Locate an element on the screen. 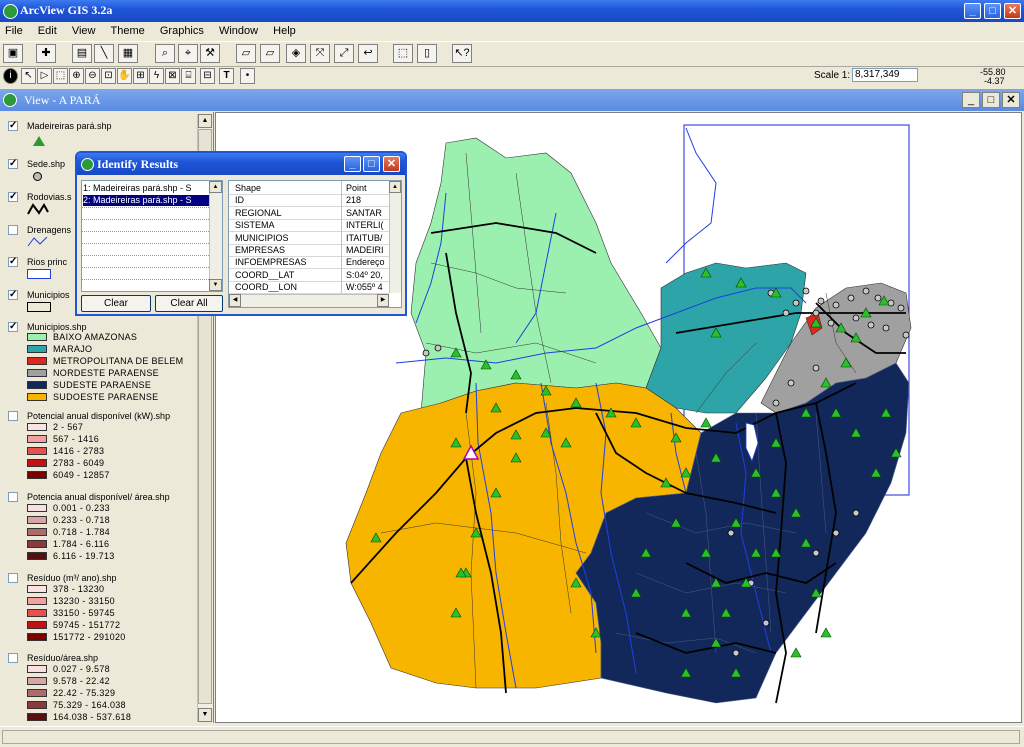  zoom-to-scale-icon: ⊡ is located at coordinates (108, 76).